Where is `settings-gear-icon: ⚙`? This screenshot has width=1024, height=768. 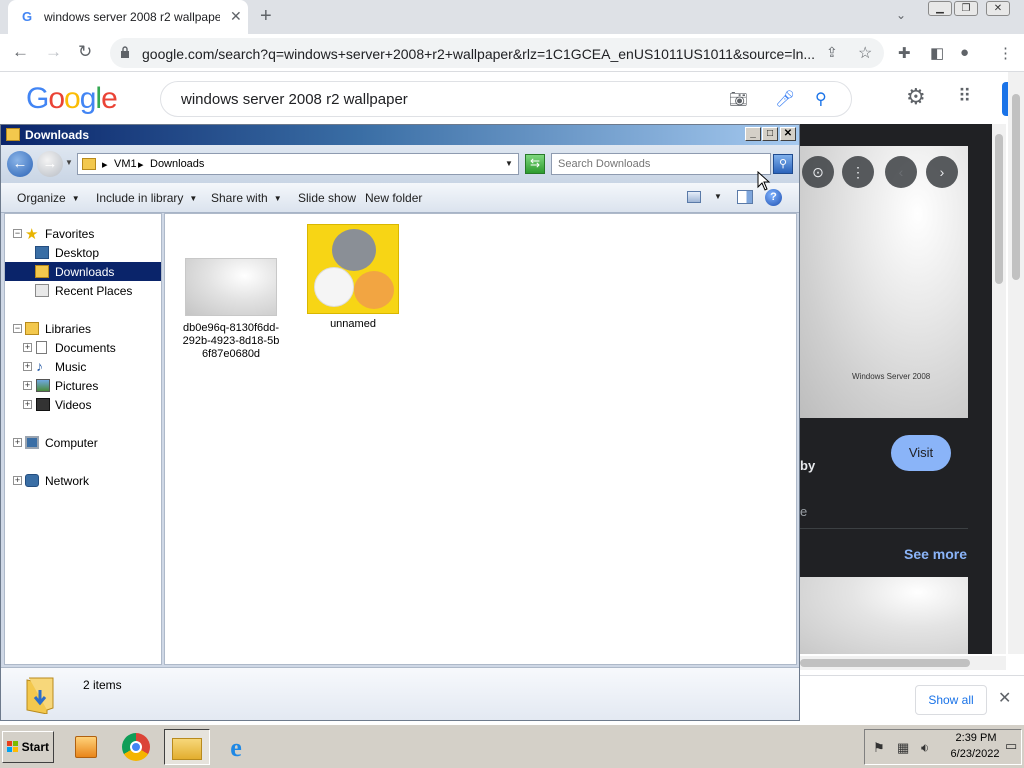 settings-gear-icon: ⚙ is located at coordinates (916, 97).